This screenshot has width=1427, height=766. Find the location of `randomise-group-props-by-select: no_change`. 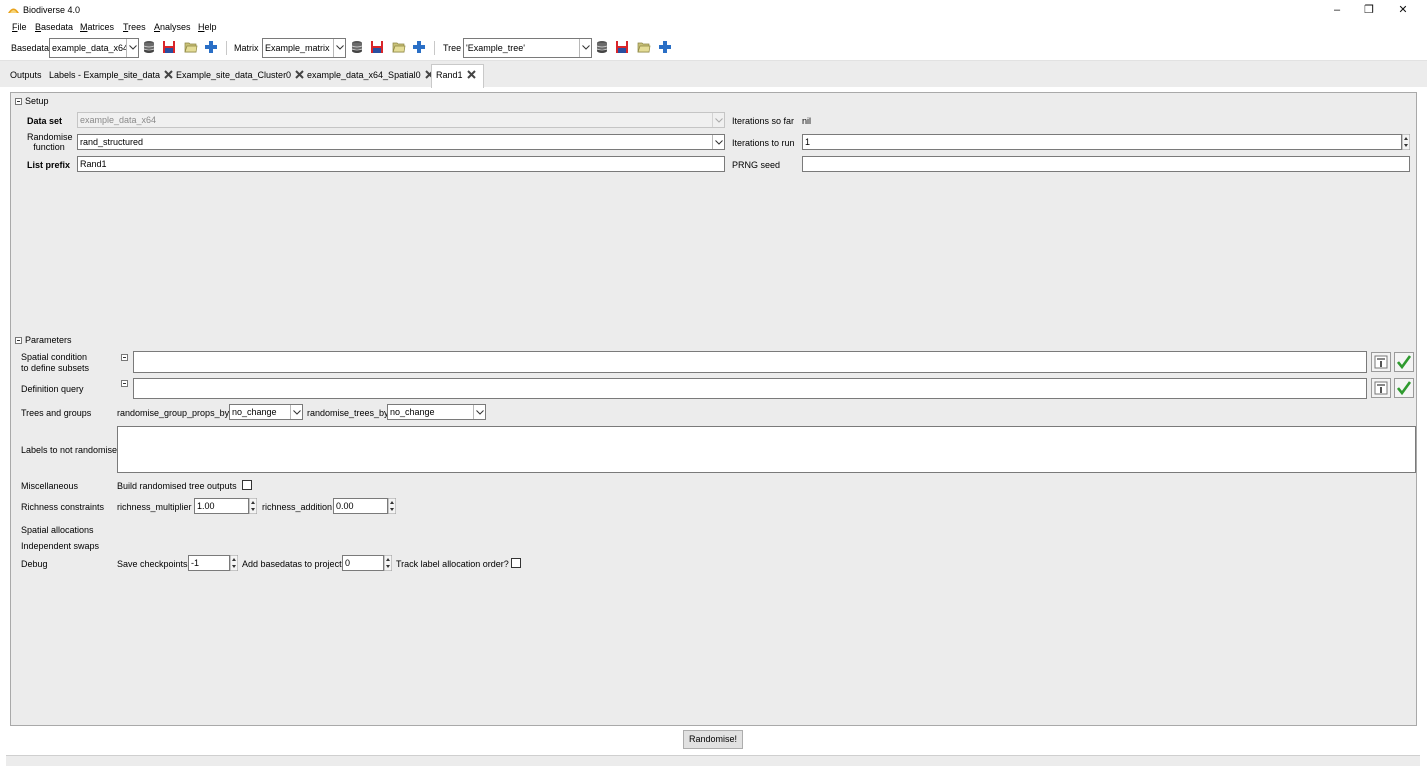

randomise-group-props-by-select: no_change is located at coordinates (266, 412).